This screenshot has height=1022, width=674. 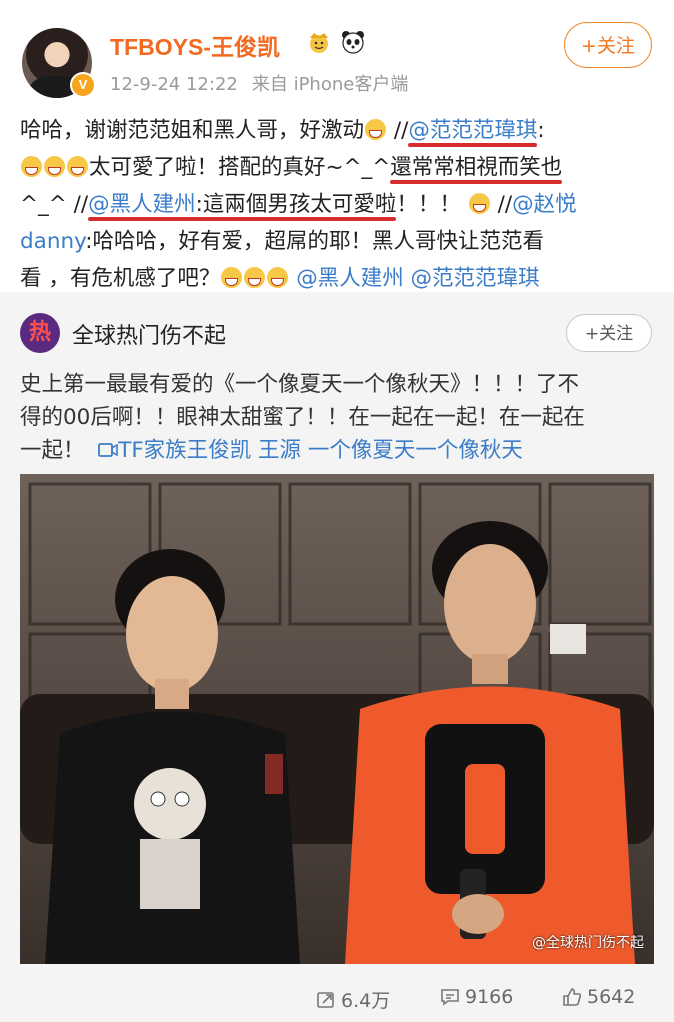 What do you see at coordinates (476, 167) in the screenshot?
I see `underlined-quote: 還常常相視而笑也` at bounding box center [476, 167].